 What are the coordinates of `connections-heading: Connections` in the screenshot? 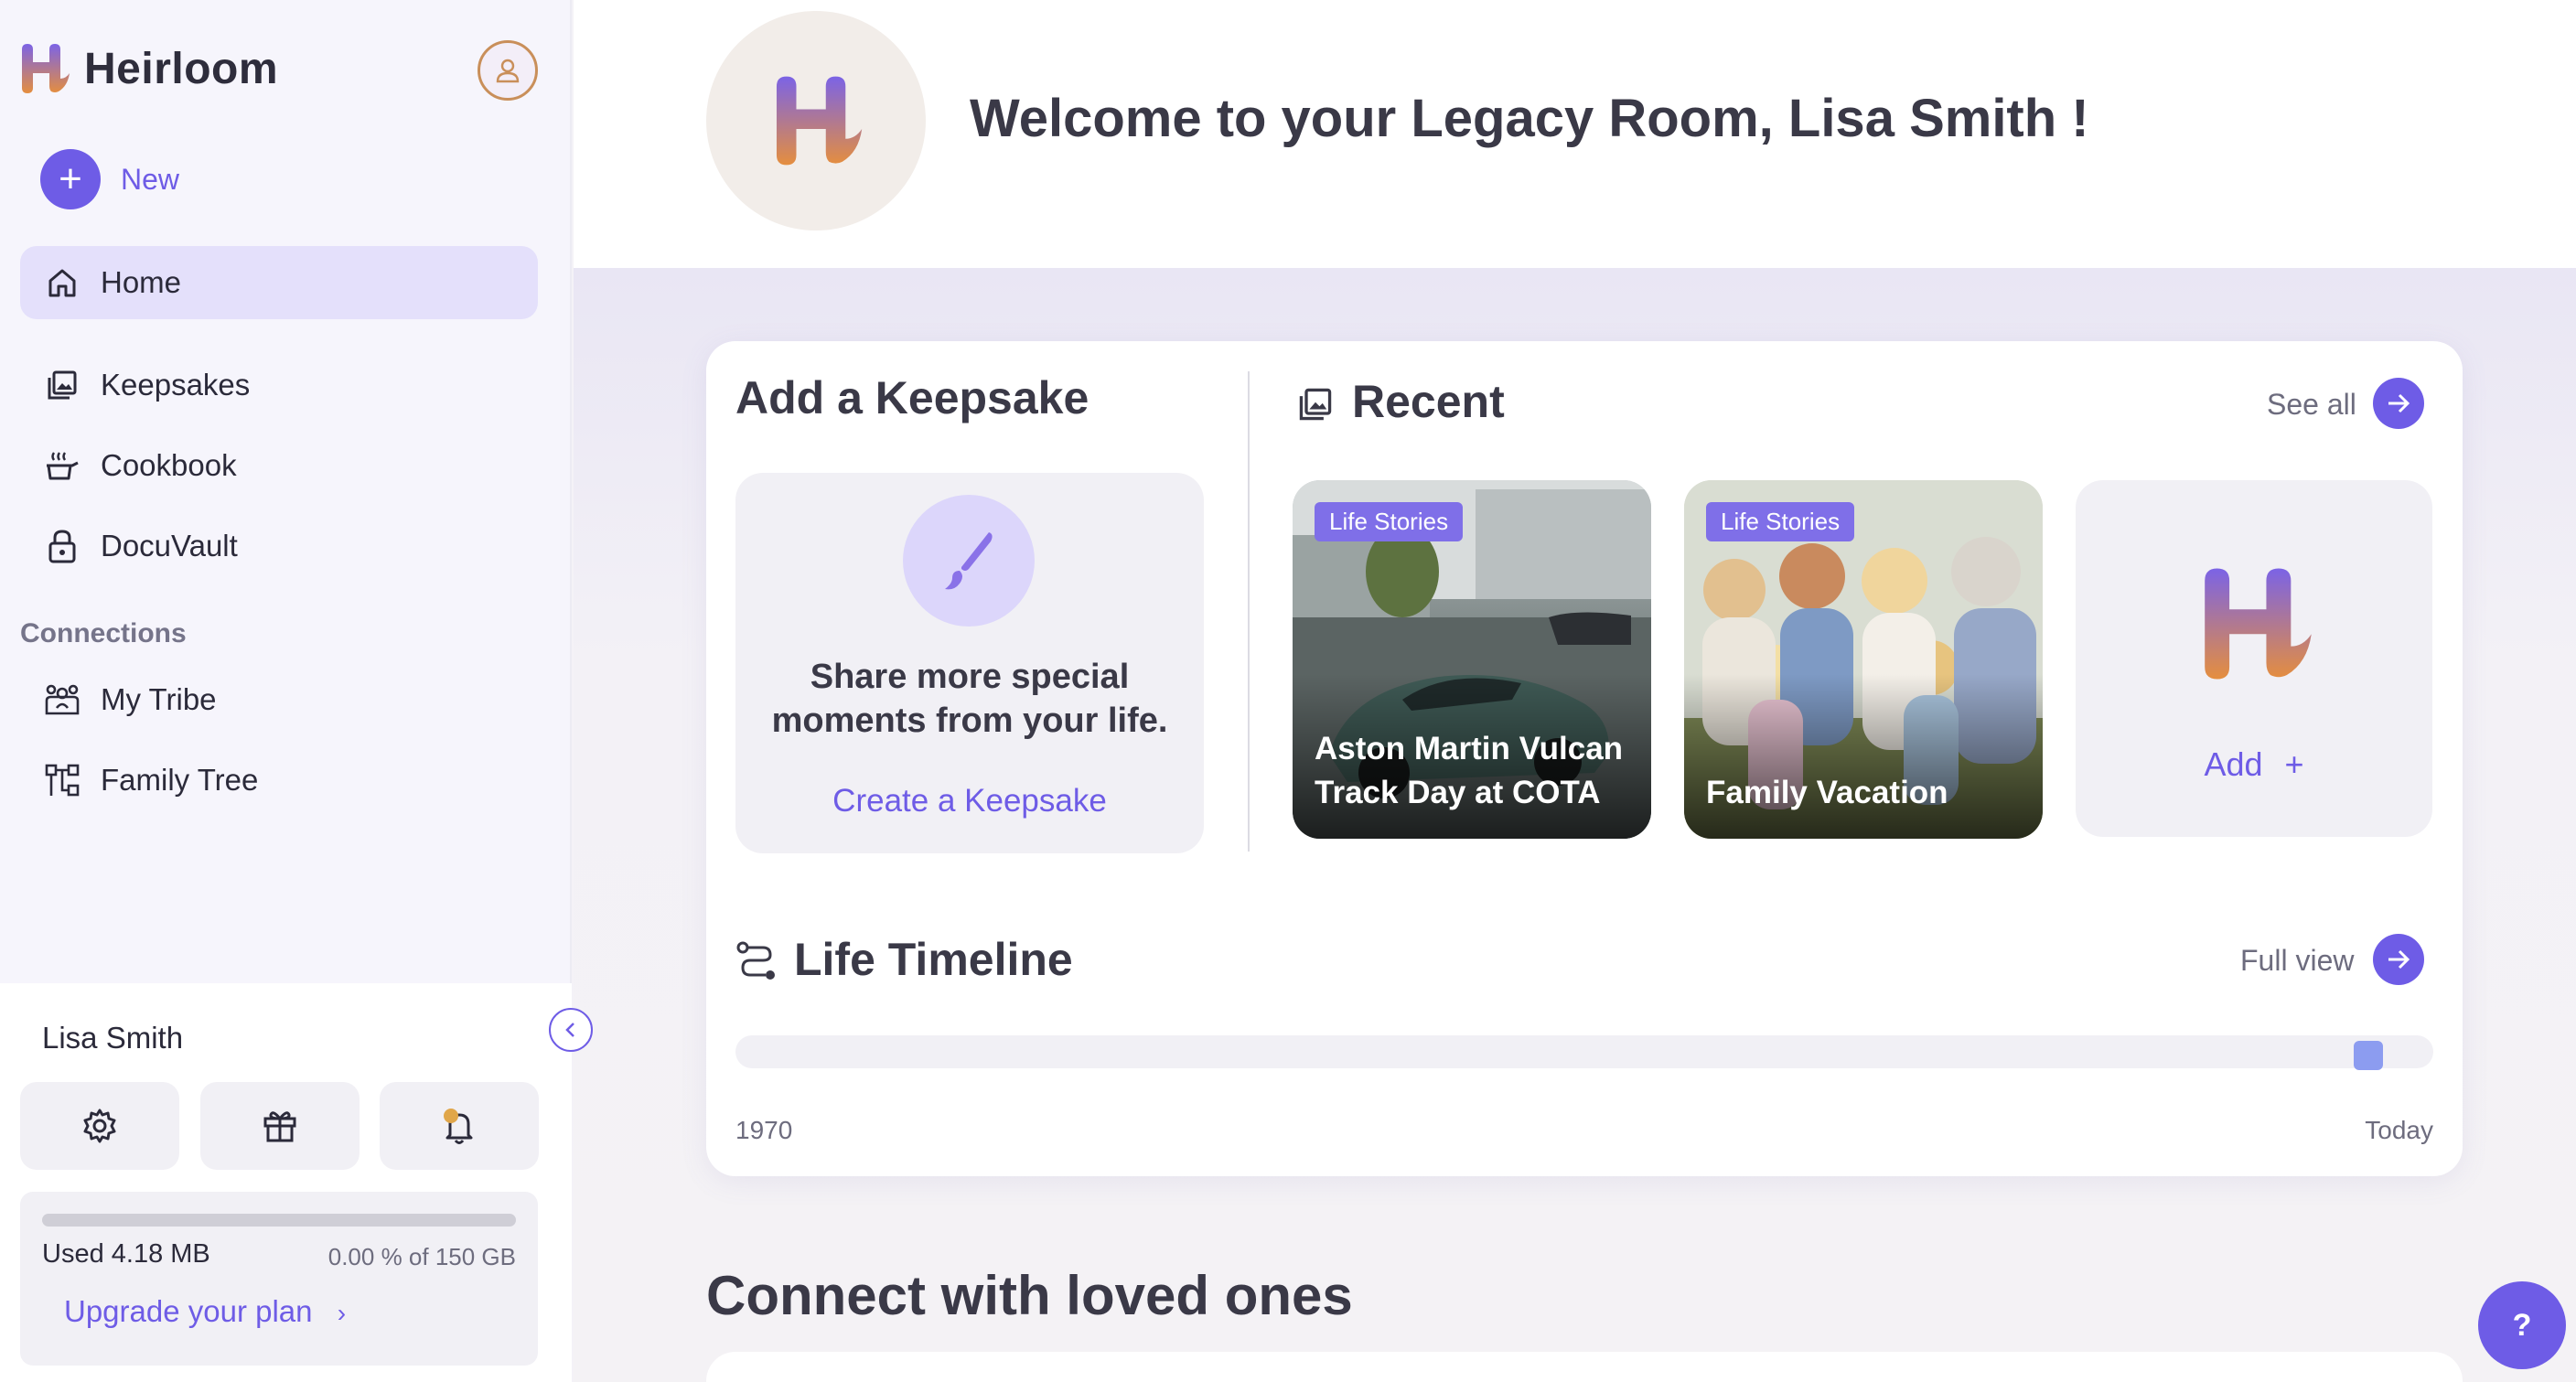 It's located at (104, 633).